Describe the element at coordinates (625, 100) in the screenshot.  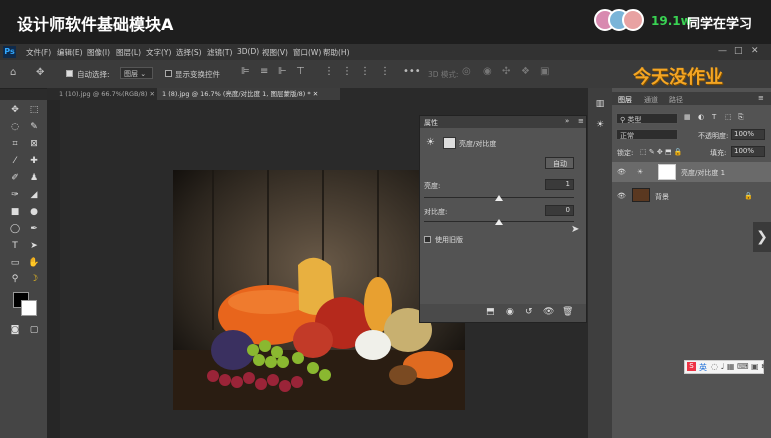
I see `tab-layers: 图层` at that location.